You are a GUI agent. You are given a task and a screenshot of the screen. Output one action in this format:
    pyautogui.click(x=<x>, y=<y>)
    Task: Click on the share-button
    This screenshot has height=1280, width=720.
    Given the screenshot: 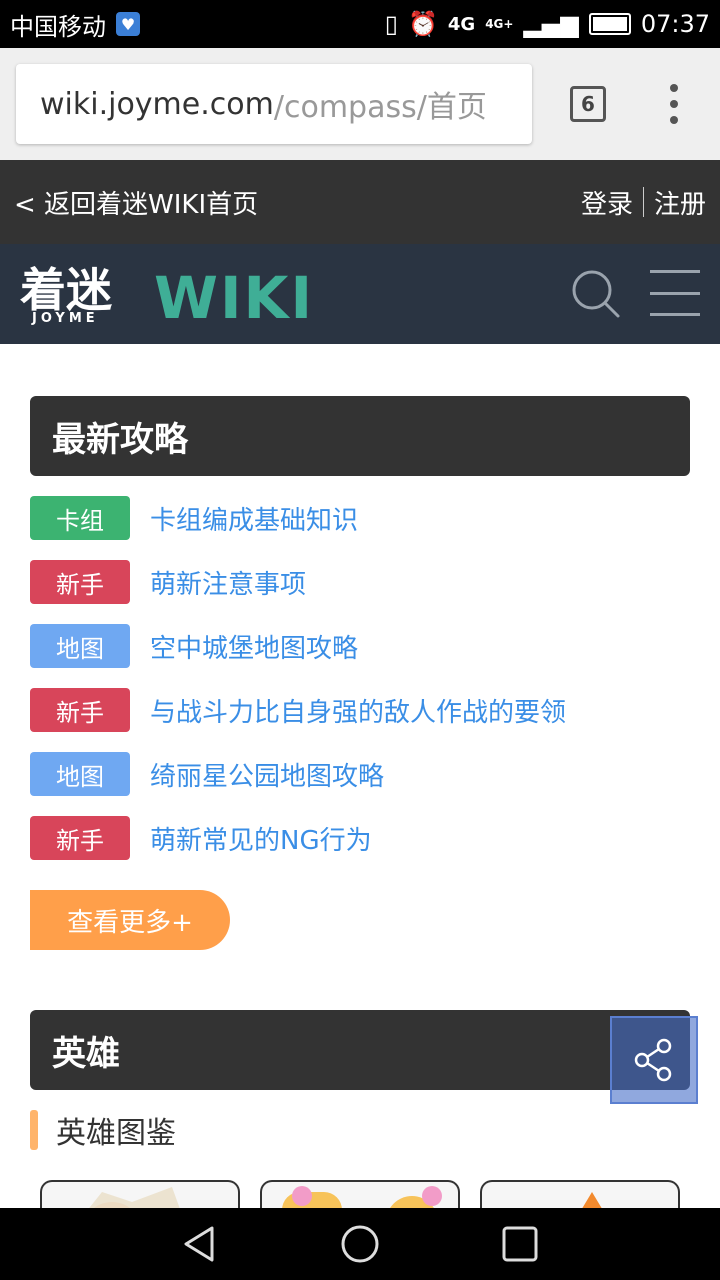 What is the action you would take?
    pyautogui.click(x=654, y=1060)
    